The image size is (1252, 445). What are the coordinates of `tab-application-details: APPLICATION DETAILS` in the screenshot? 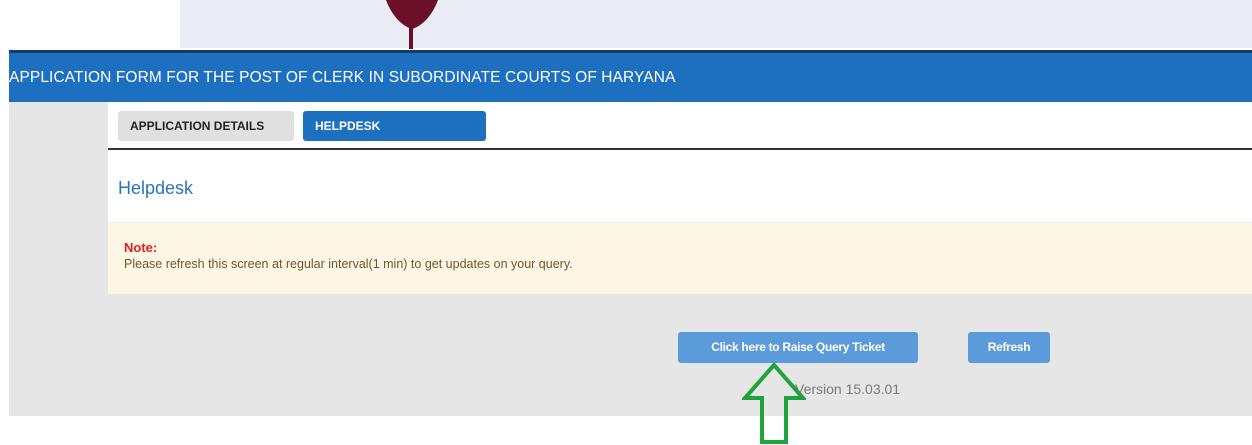 It's located at (206, 126).